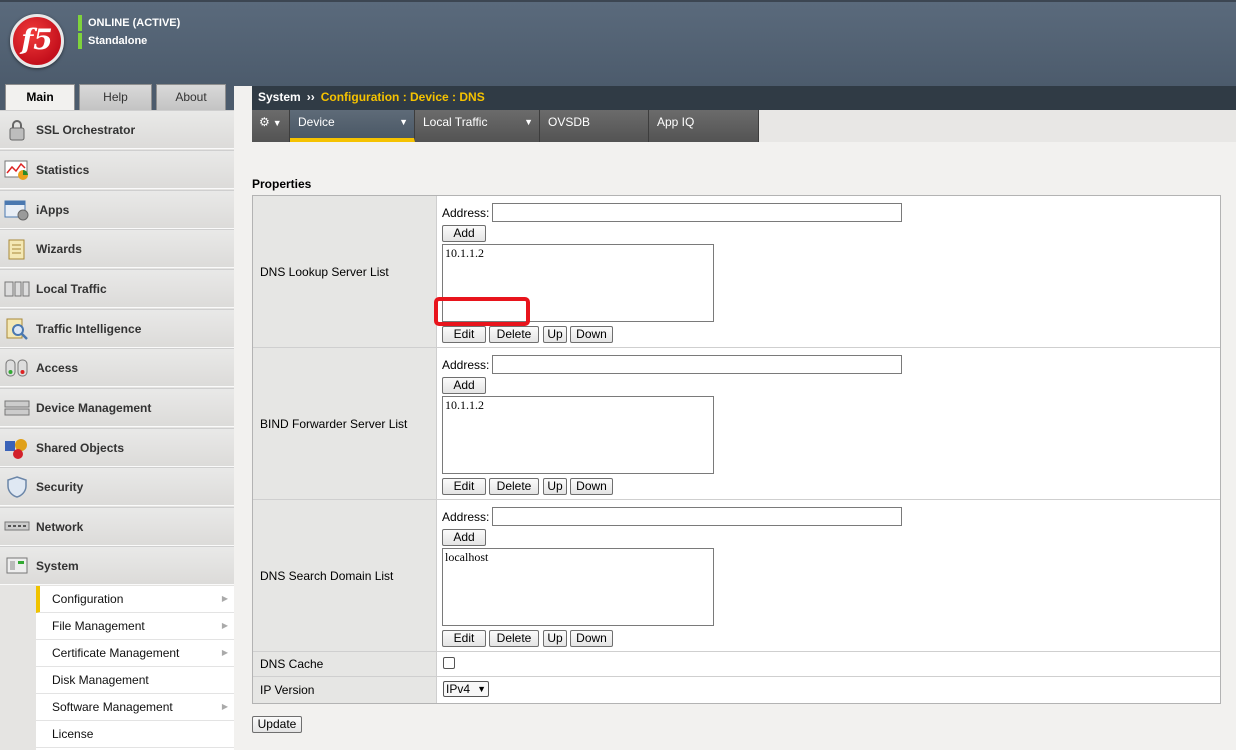  Describe the element at coordinates (464, 638) in the screenshot. I see `search-domain-edit-button: Edit` at that location.